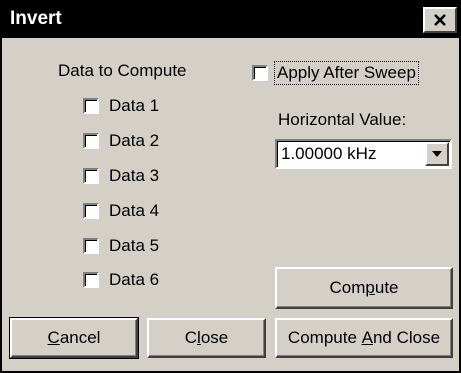 The width and height of the screenshot is (461, 373). Describe the element at coordinates (134, 245) in the screenshot. I see `data-5-label: Data 5` at that location.